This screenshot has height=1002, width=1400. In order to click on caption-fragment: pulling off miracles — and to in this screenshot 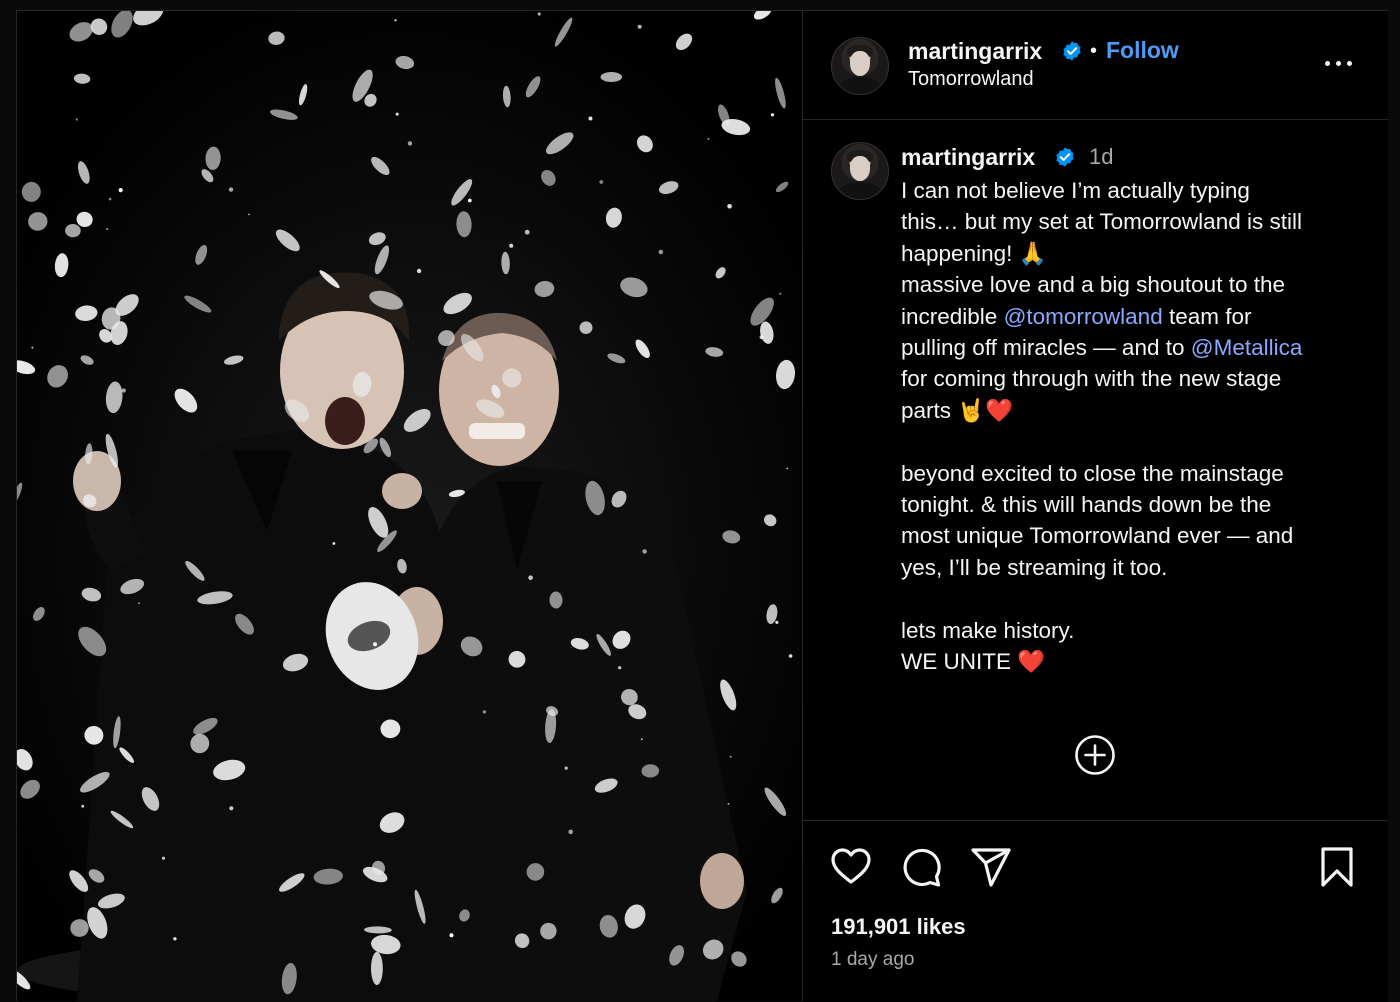, I will do `click(1046, 348)`.